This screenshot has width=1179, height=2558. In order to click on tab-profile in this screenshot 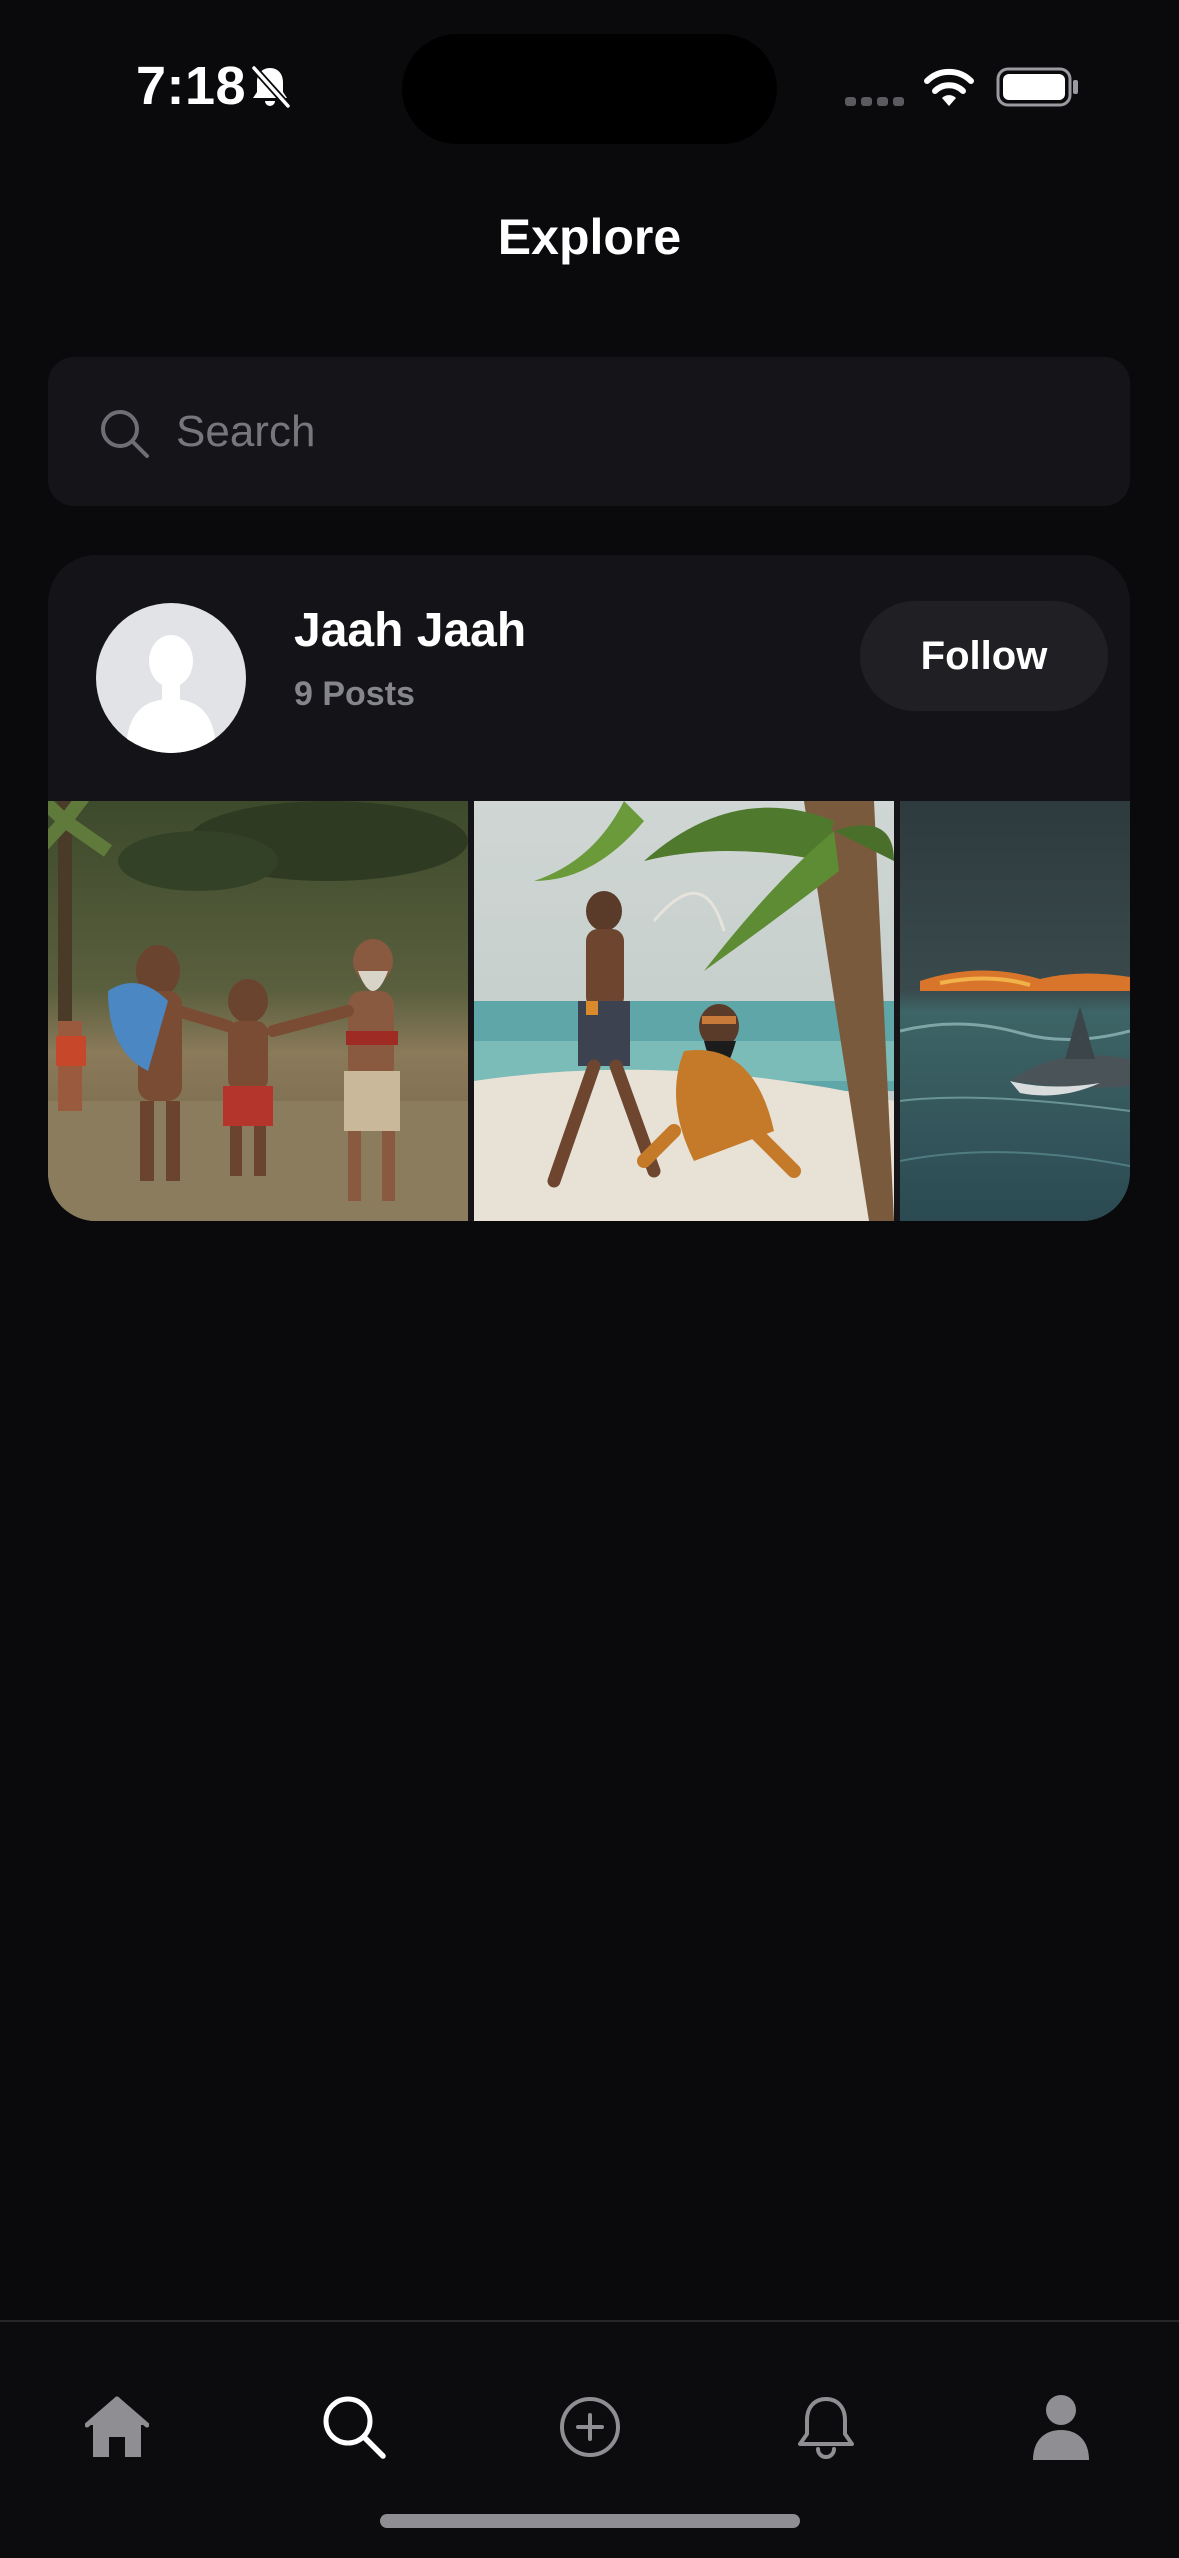, I will do `click(1061, 2427)`.